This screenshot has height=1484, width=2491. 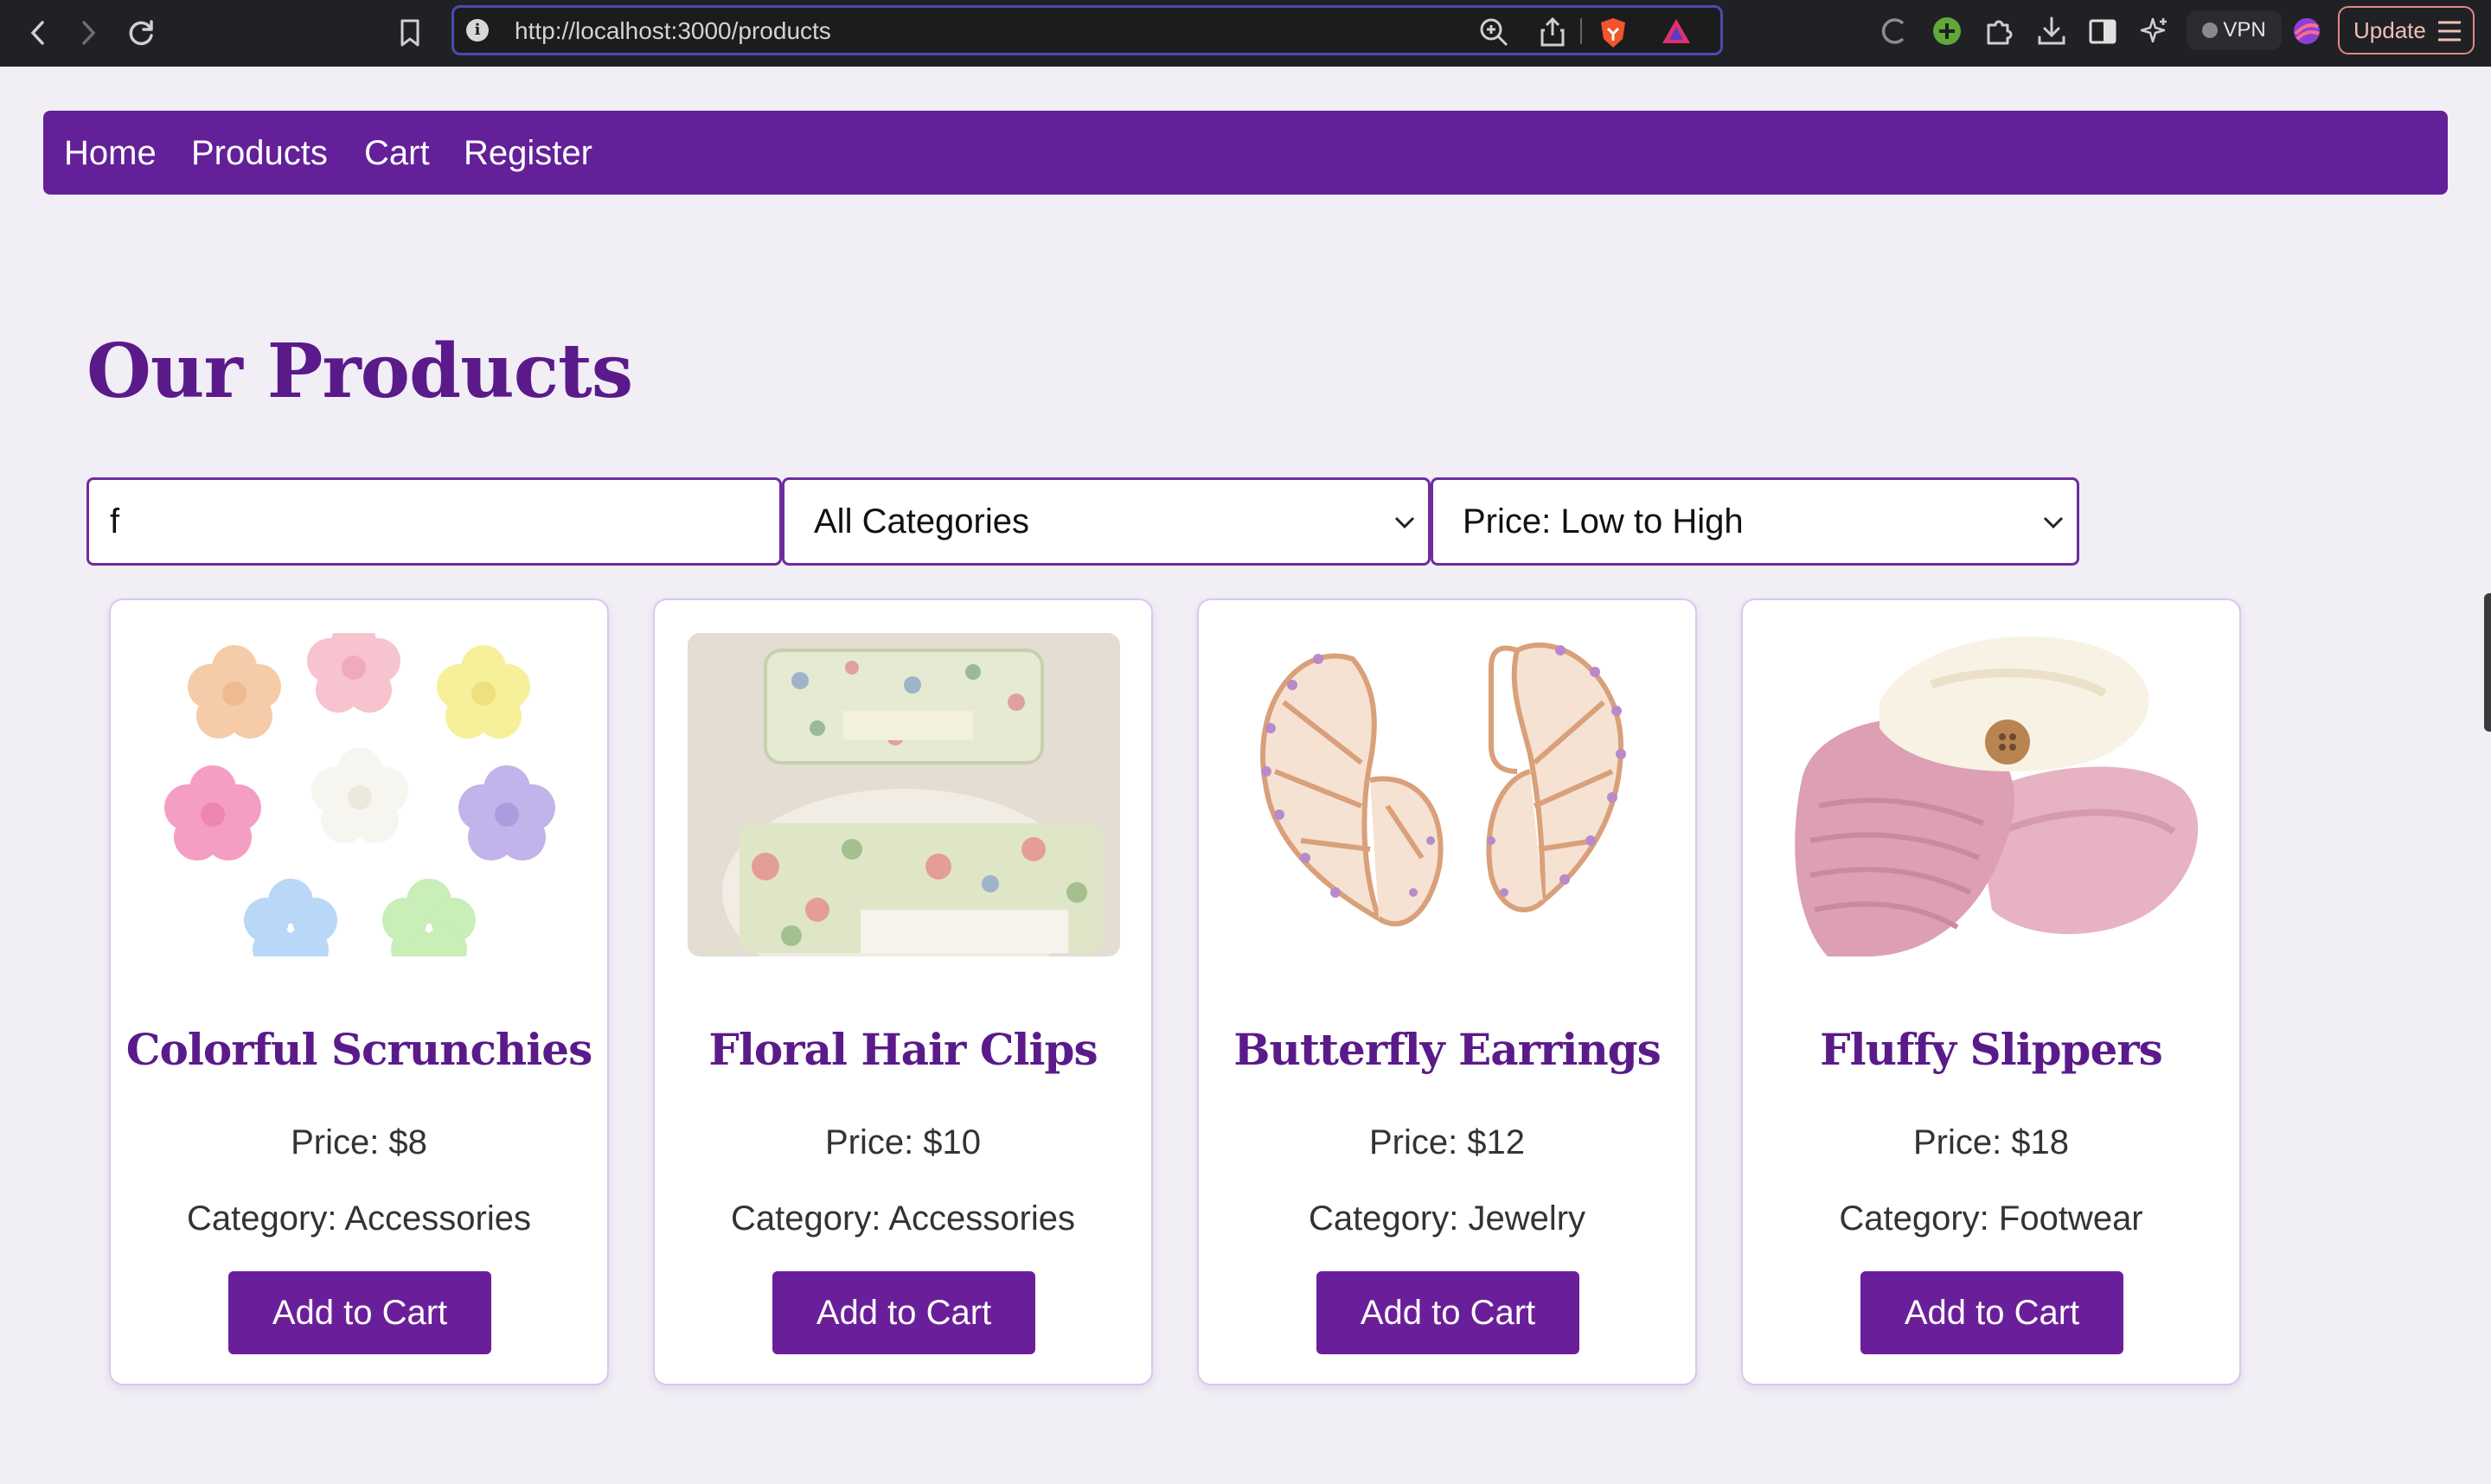 I want to click on vpn-status-dot, so click(x=2210, y=30).